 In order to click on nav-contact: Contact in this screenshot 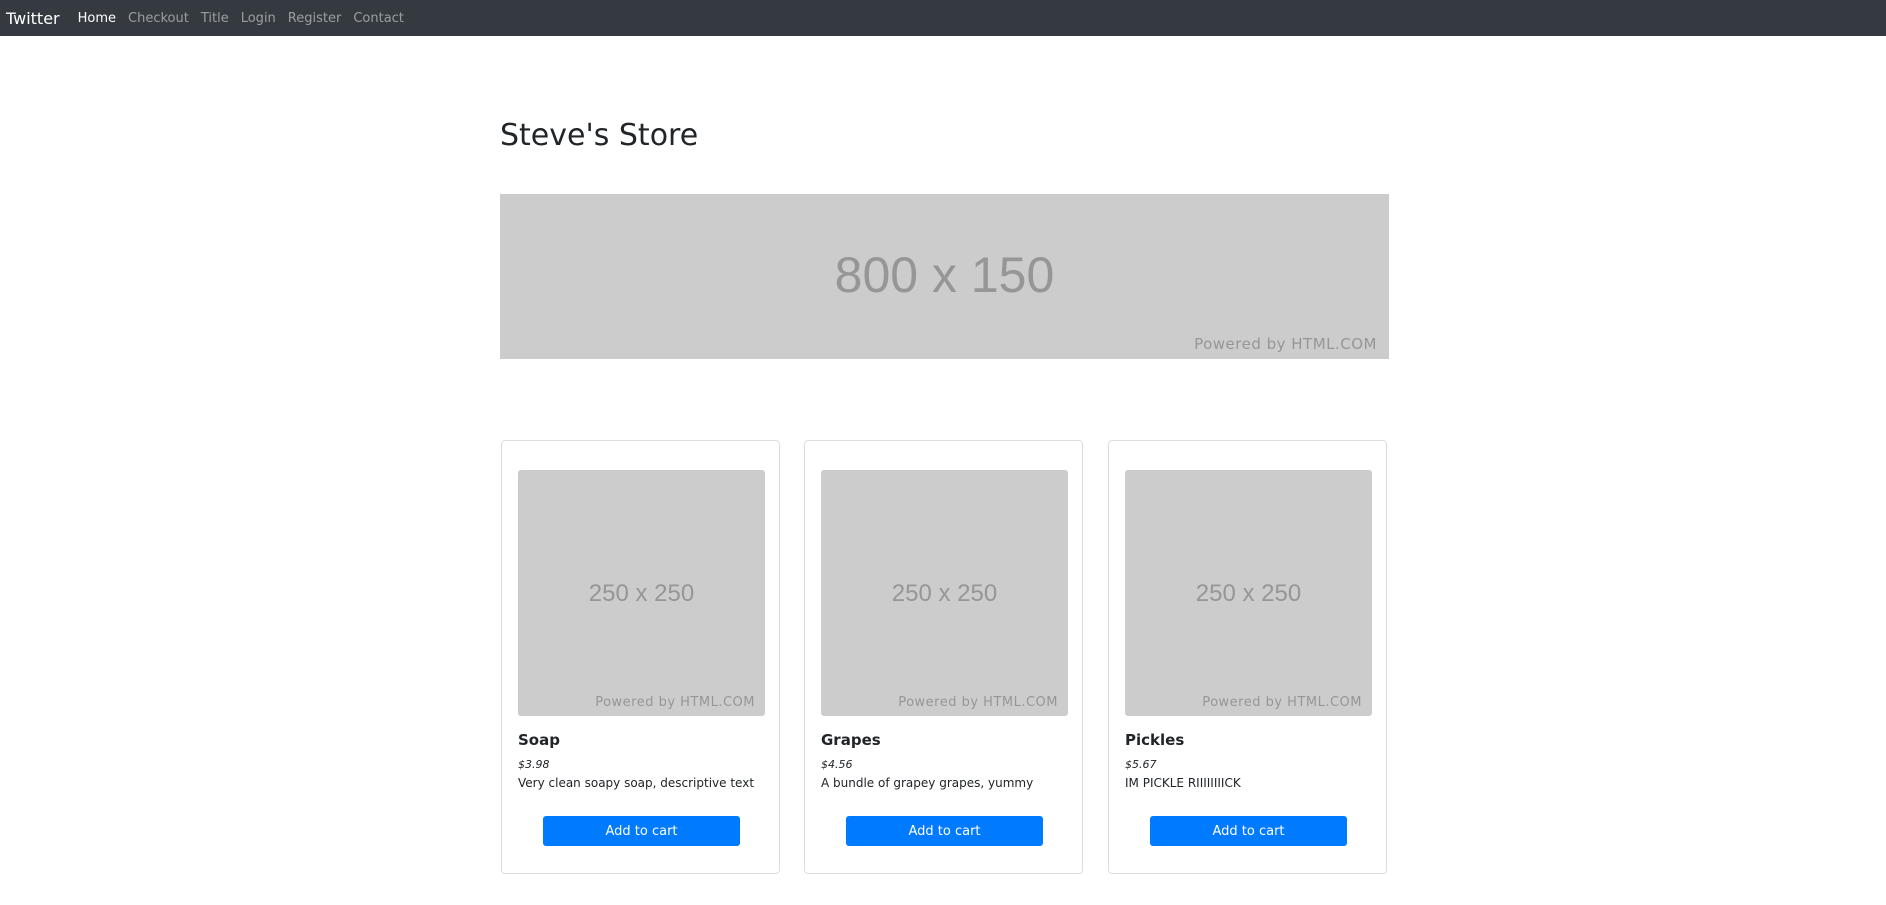, I will do `click(378, 18)`.